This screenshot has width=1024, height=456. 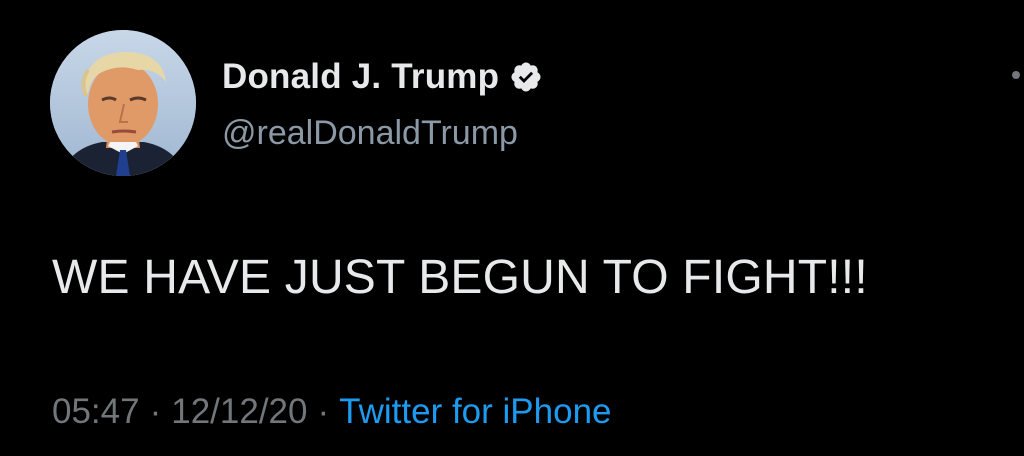 I want to click on avatar, so click(x=123, y=103).